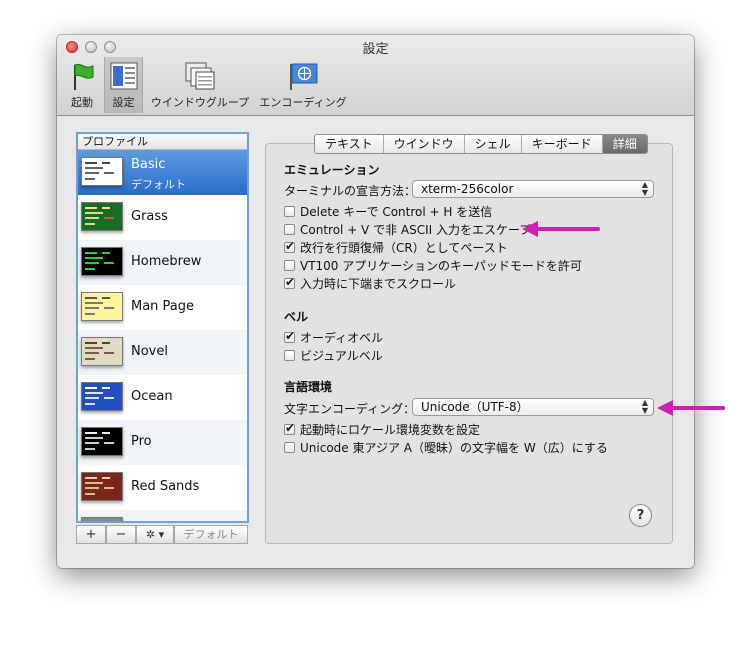 This screenshot has width=751, height=648. I want to click on encoding-value: Unicode（UTF-8）, so click(475, 407).